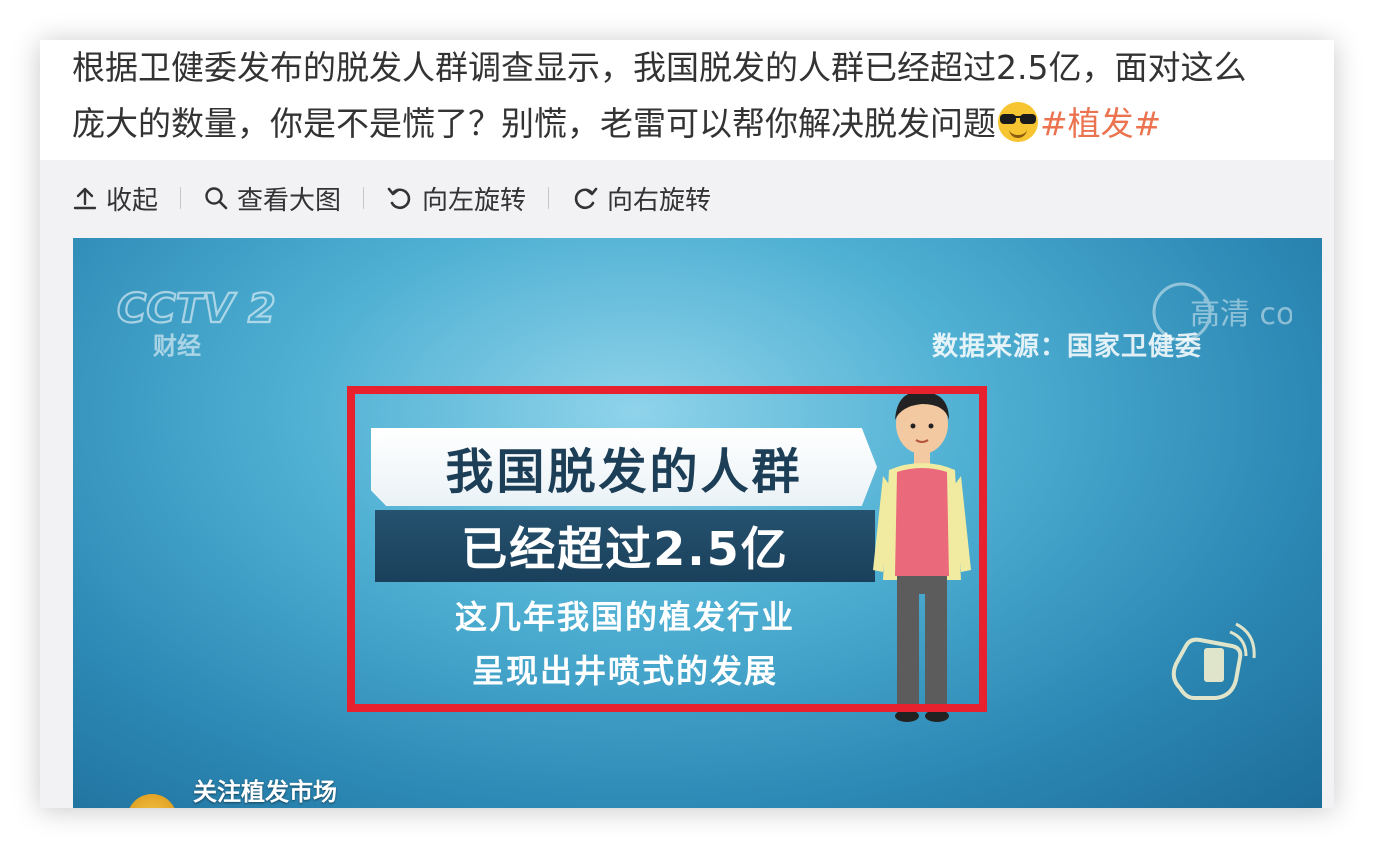 This screenshot has width=1374, height=848. What do you see at coordinates (659, 67) in the screenshot?
I see `post-text-line-1: 根据卫健委发布的脱发人群调查显示，我国脱发的人群已经超过2.5亿，面对这么` at bounding box center [659, 67].